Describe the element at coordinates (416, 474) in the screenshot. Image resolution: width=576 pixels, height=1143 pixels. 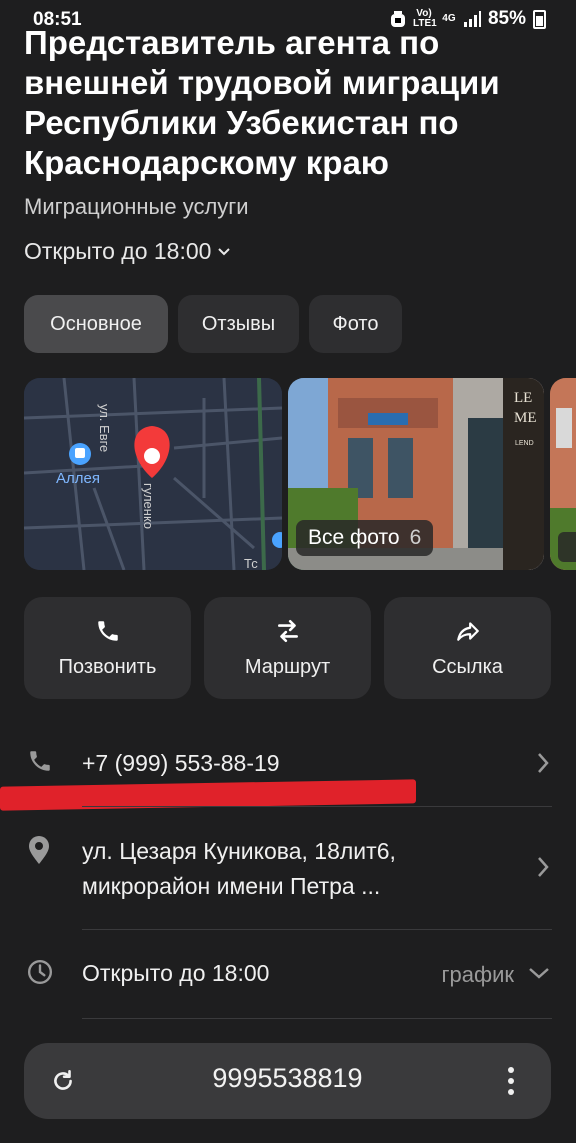
I see `photo-thumbnail: LE ME LEND Все фото 6` at that location.